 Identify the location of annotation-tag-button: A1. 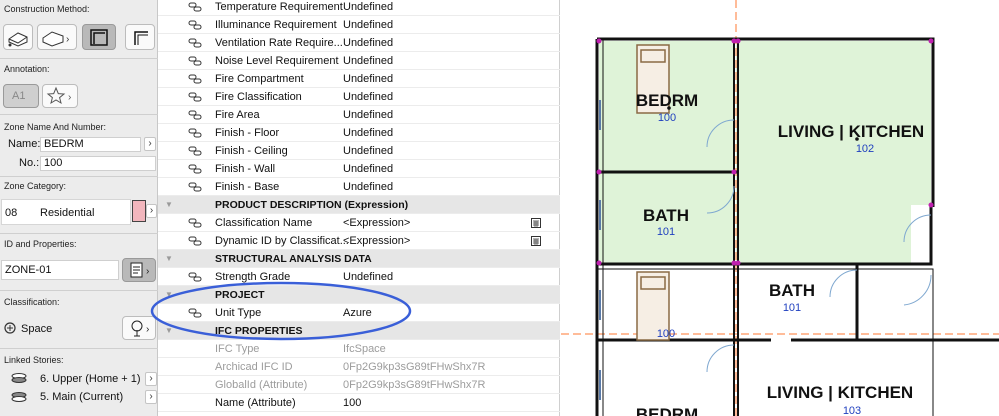
(21, 96).